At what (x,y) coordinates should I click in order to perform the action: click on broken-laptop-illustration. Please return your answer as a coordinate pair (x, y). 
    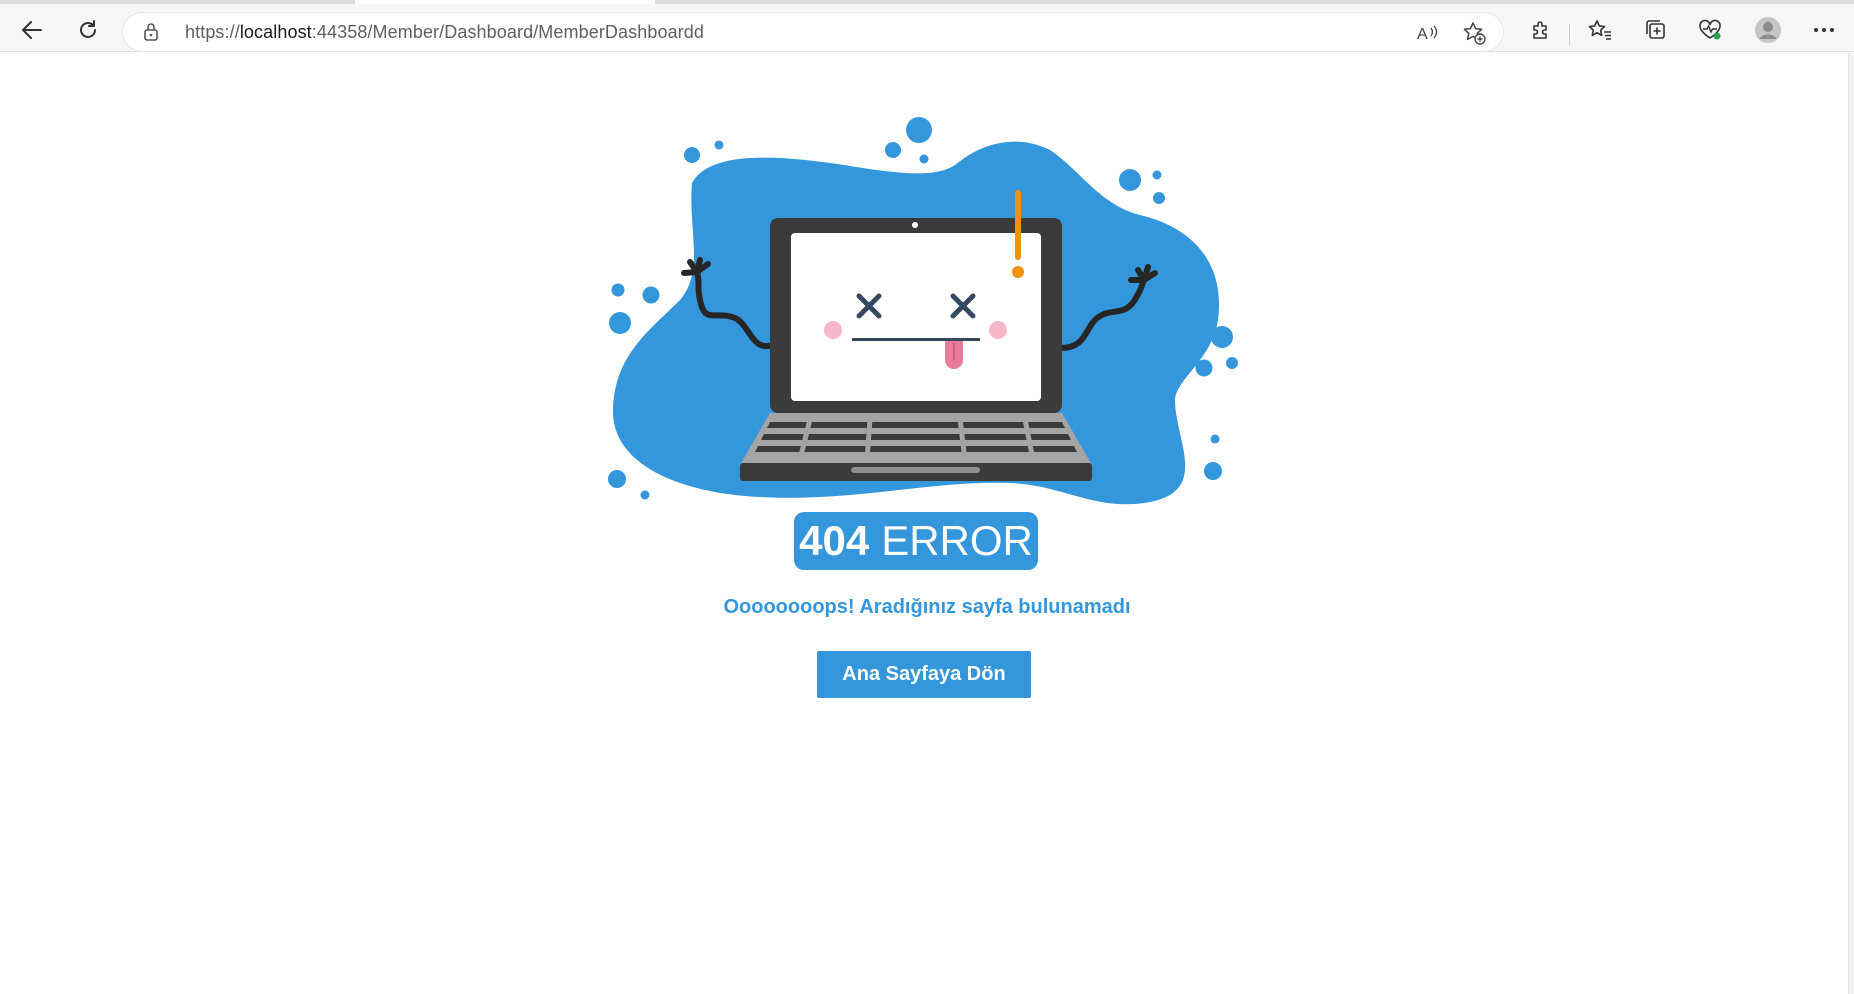
    Looking at the image, I should click on (923, 311).